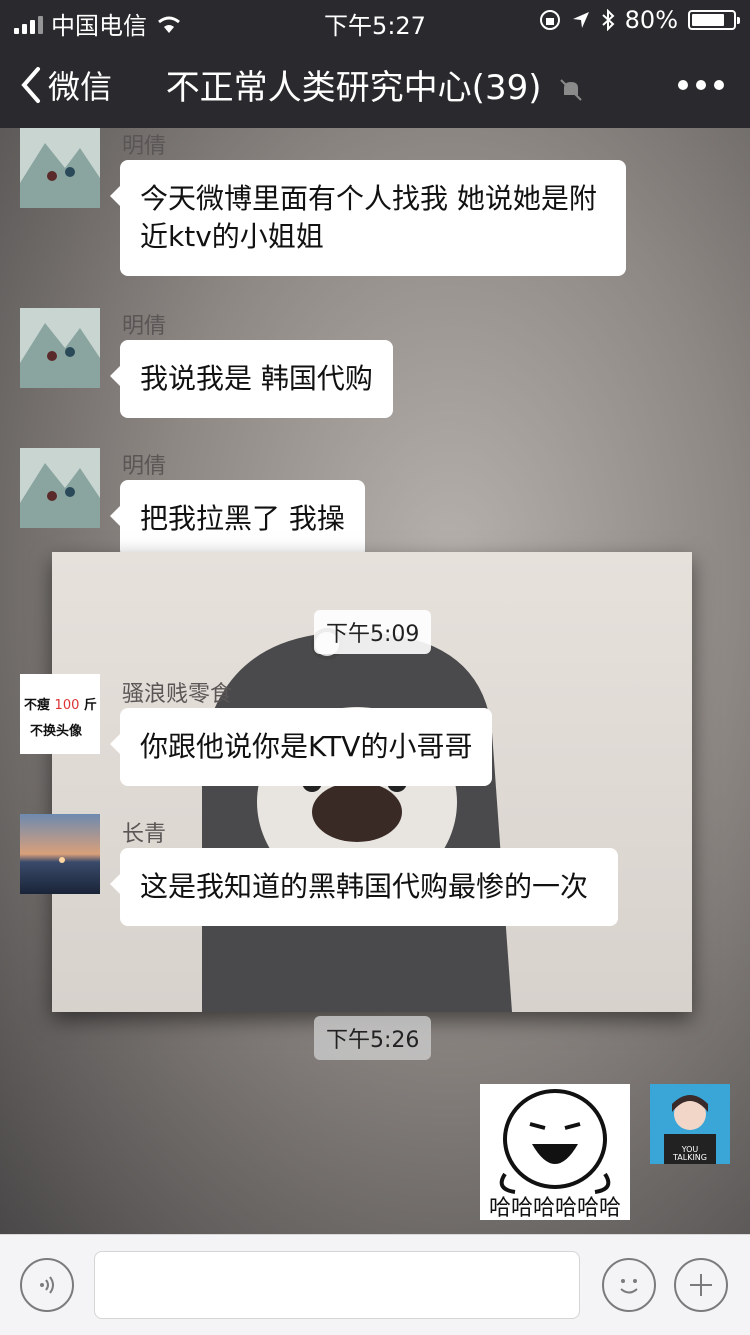 The height and width of the screenshot is (1335, 750). What do you see at coordinates (580, 20) in the screenshot?
I see `location-icon` at bounding box center [580, 20].